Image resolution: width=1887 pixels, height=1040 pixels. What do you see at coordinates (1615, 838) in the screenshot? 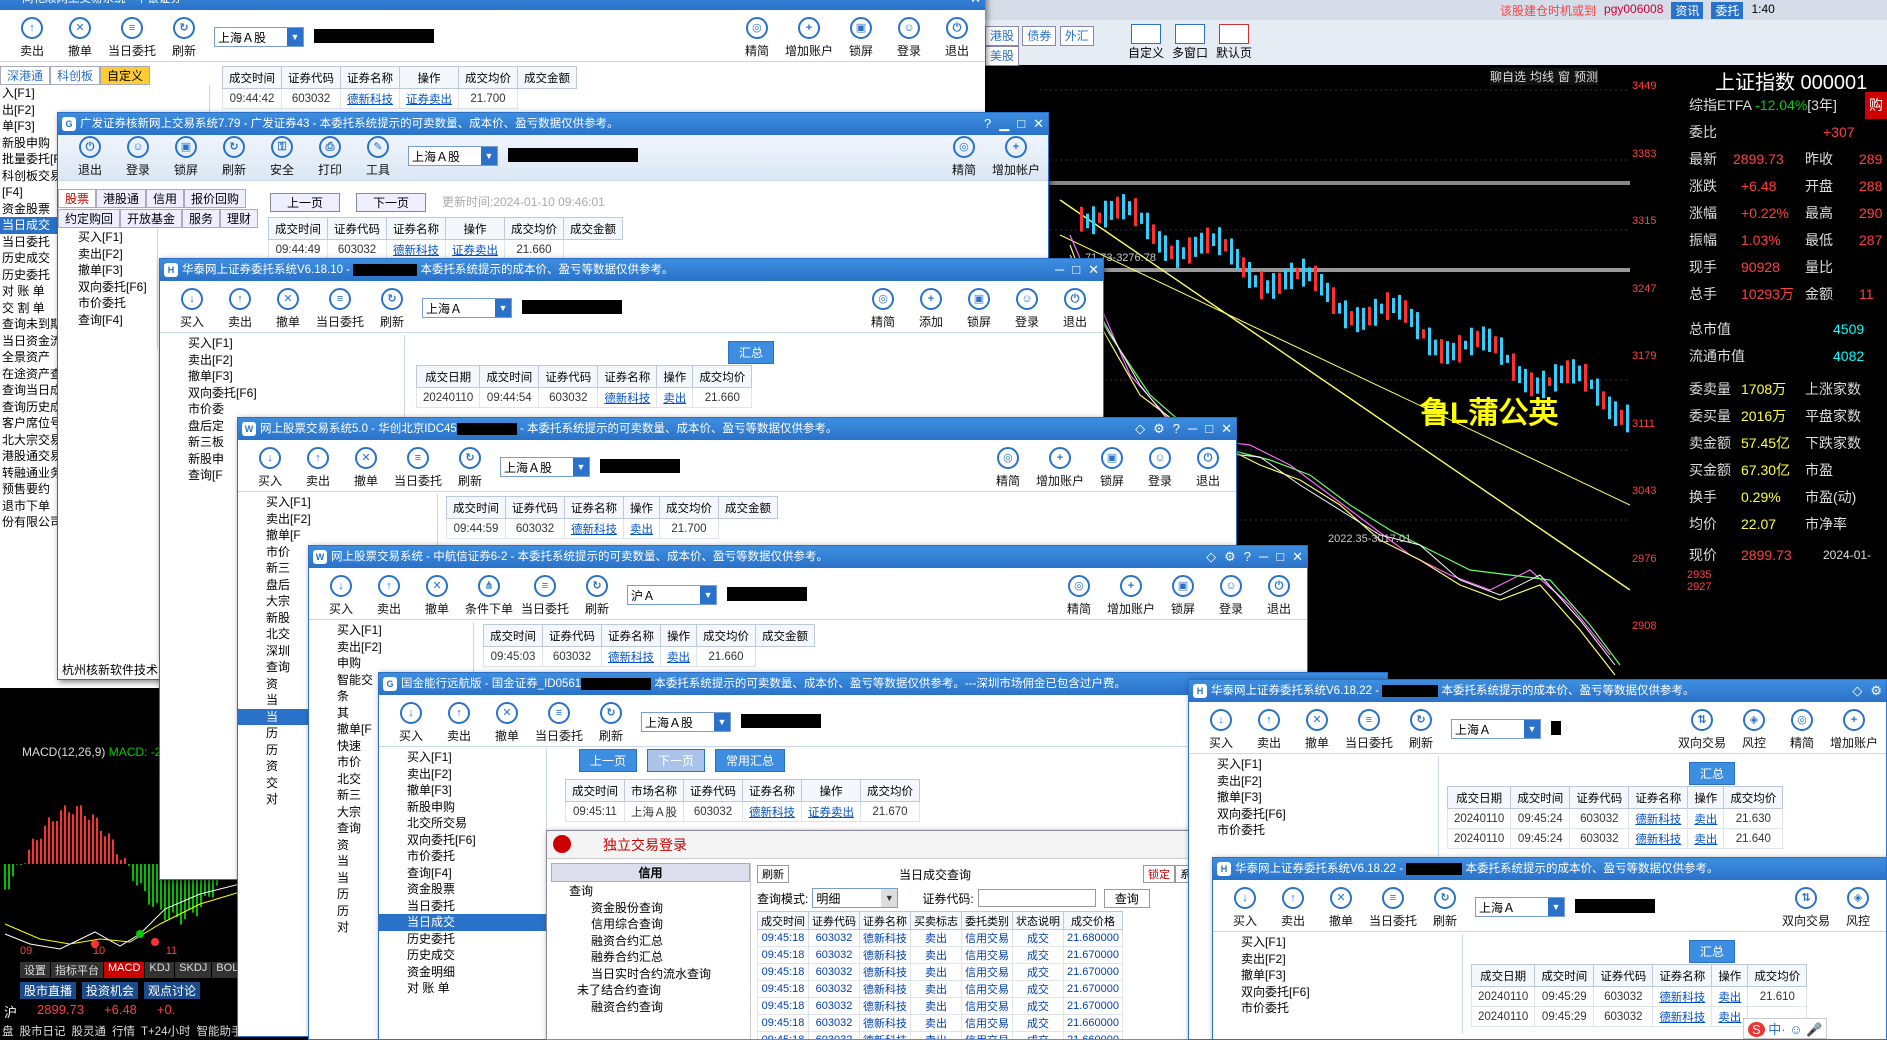
I see `table-row: 20240110 09:45:24 603032 德新科技 卖出 21.640` at bounding box center [1615, 838].